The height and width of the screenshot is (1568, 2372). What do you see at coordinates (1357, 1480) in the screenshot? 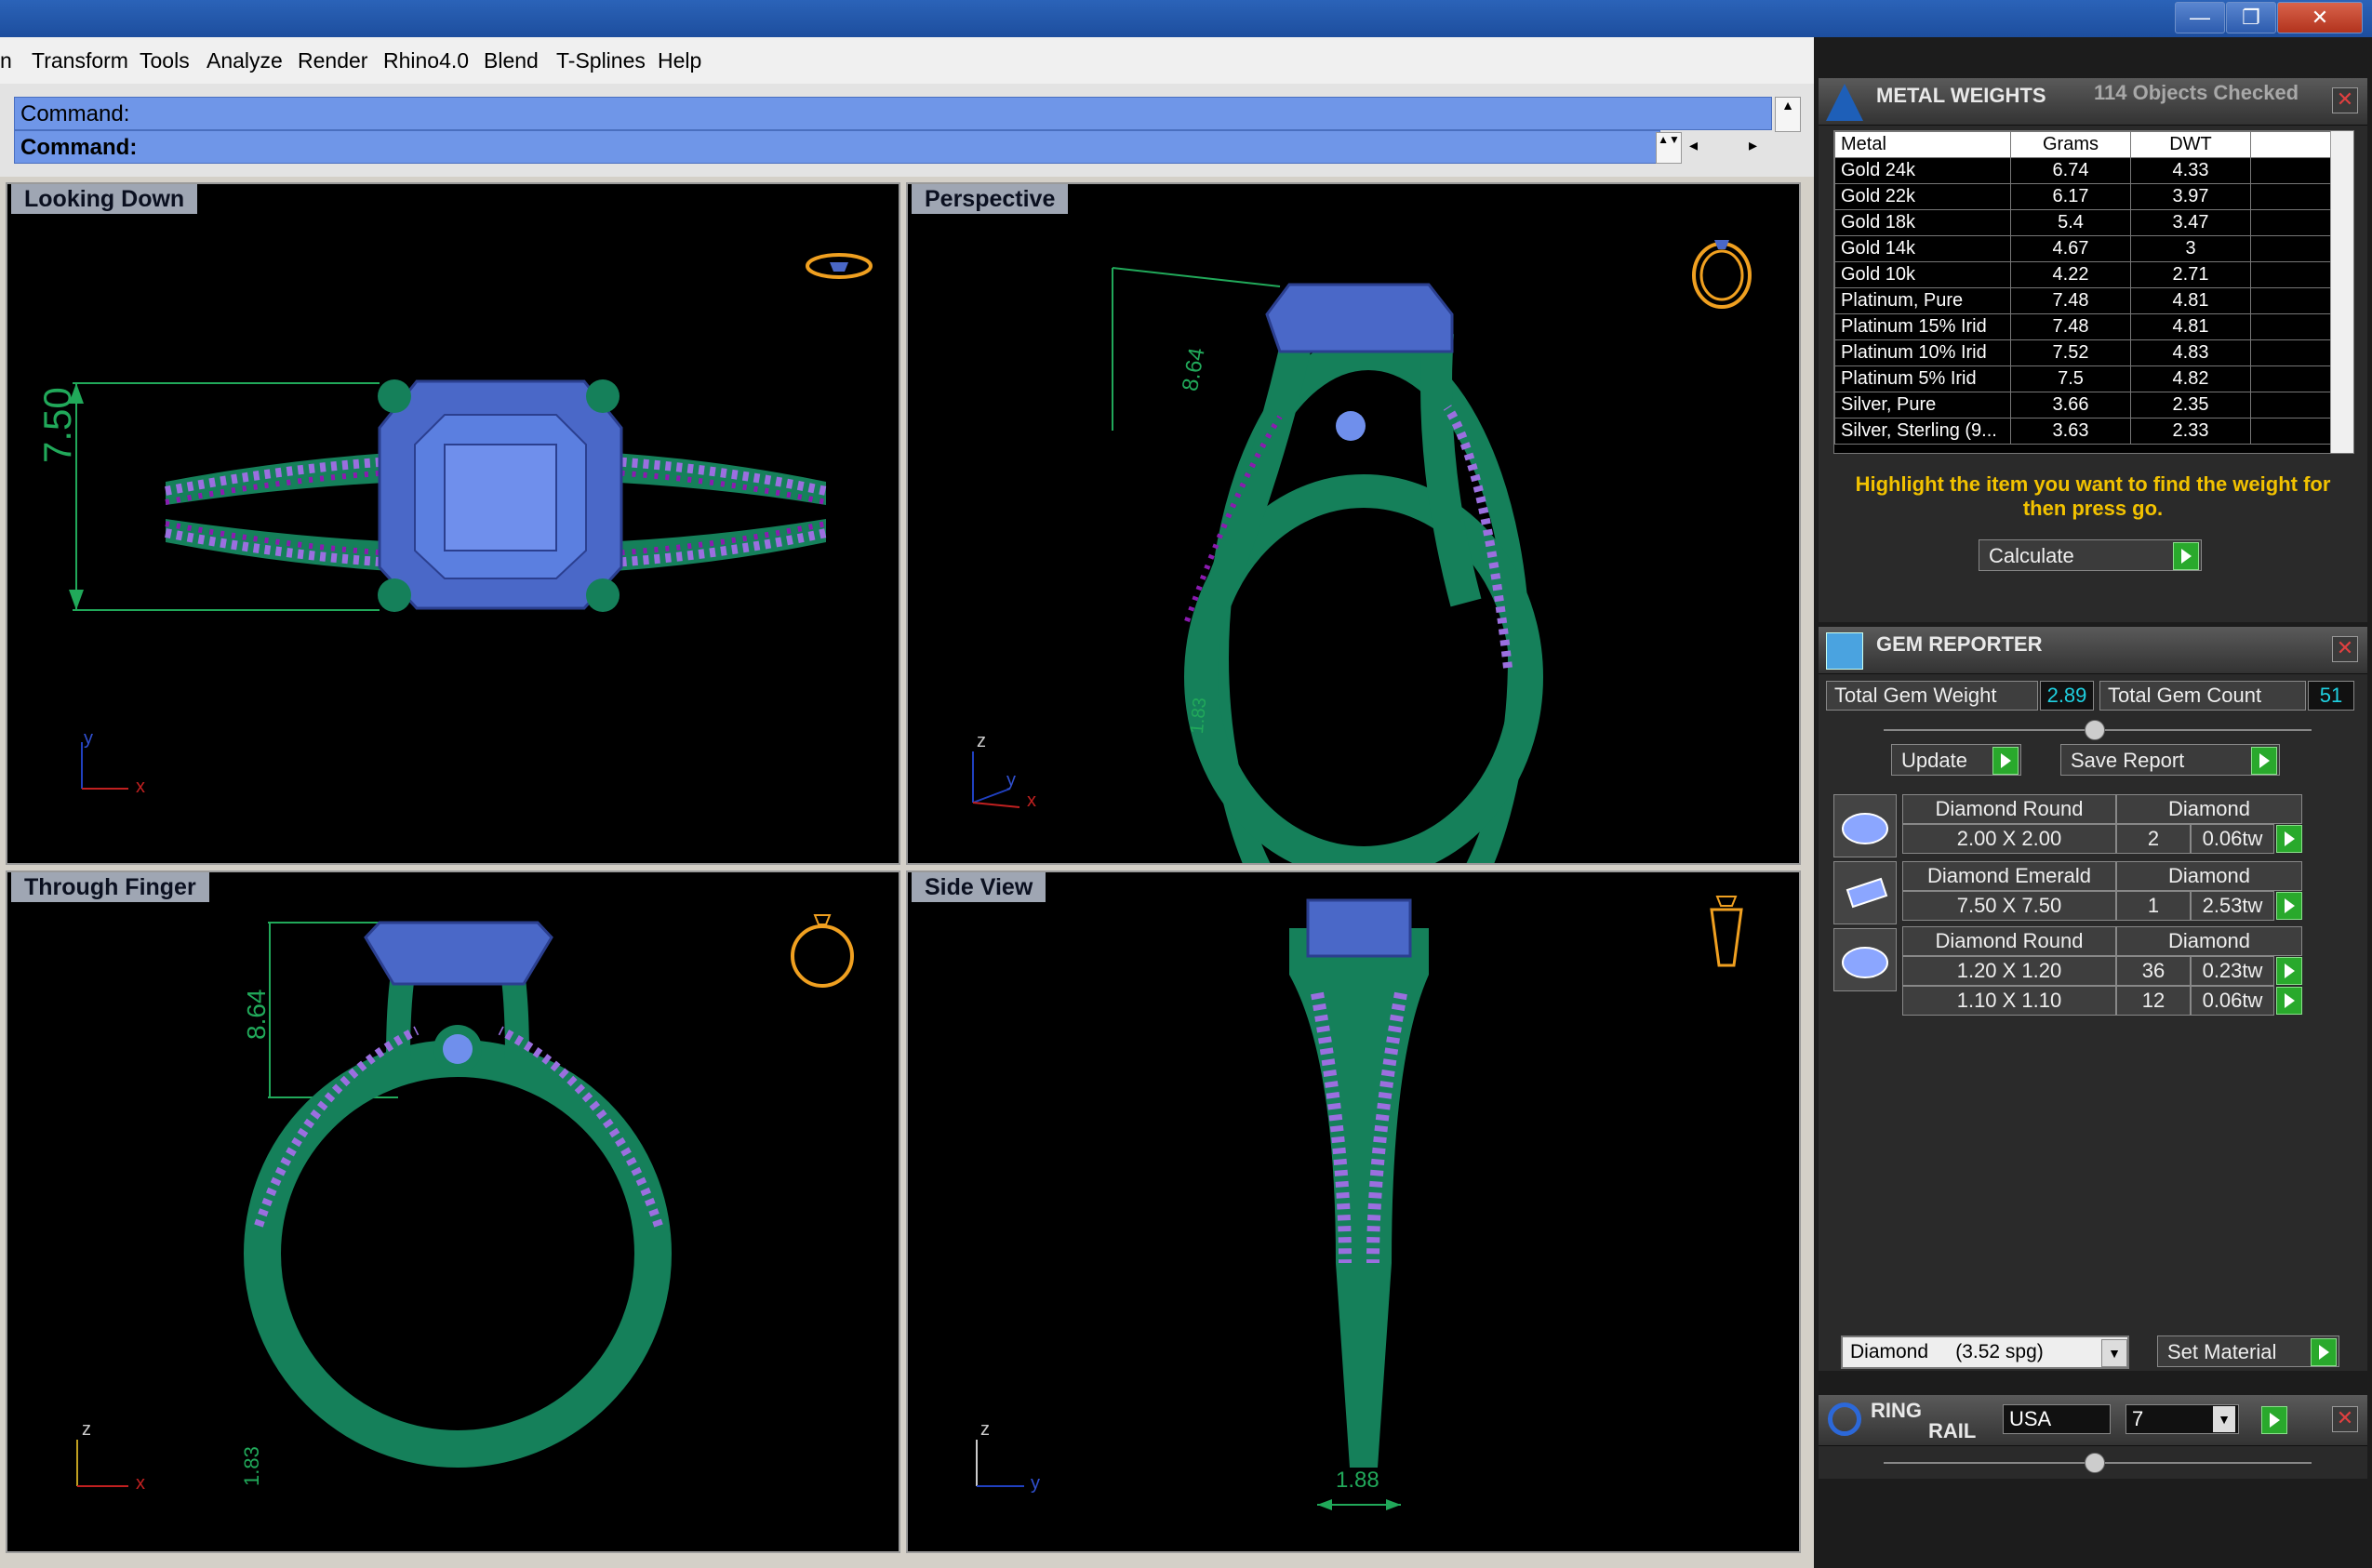
I see `dimension-label: 1.88` at bounding box center [1357, 1480].